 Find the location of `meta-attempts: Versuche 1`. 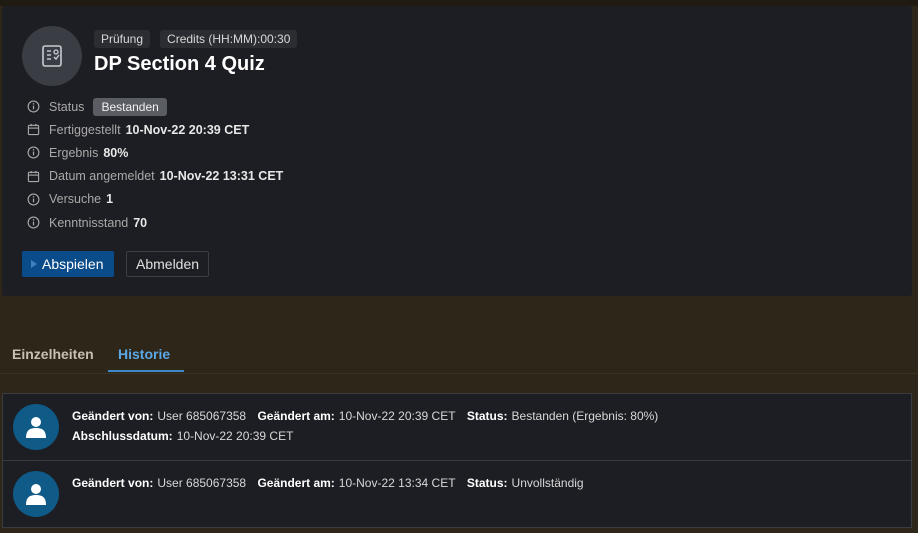

meta-attempts: Versuche 1 is located at coordinates (154, 199).